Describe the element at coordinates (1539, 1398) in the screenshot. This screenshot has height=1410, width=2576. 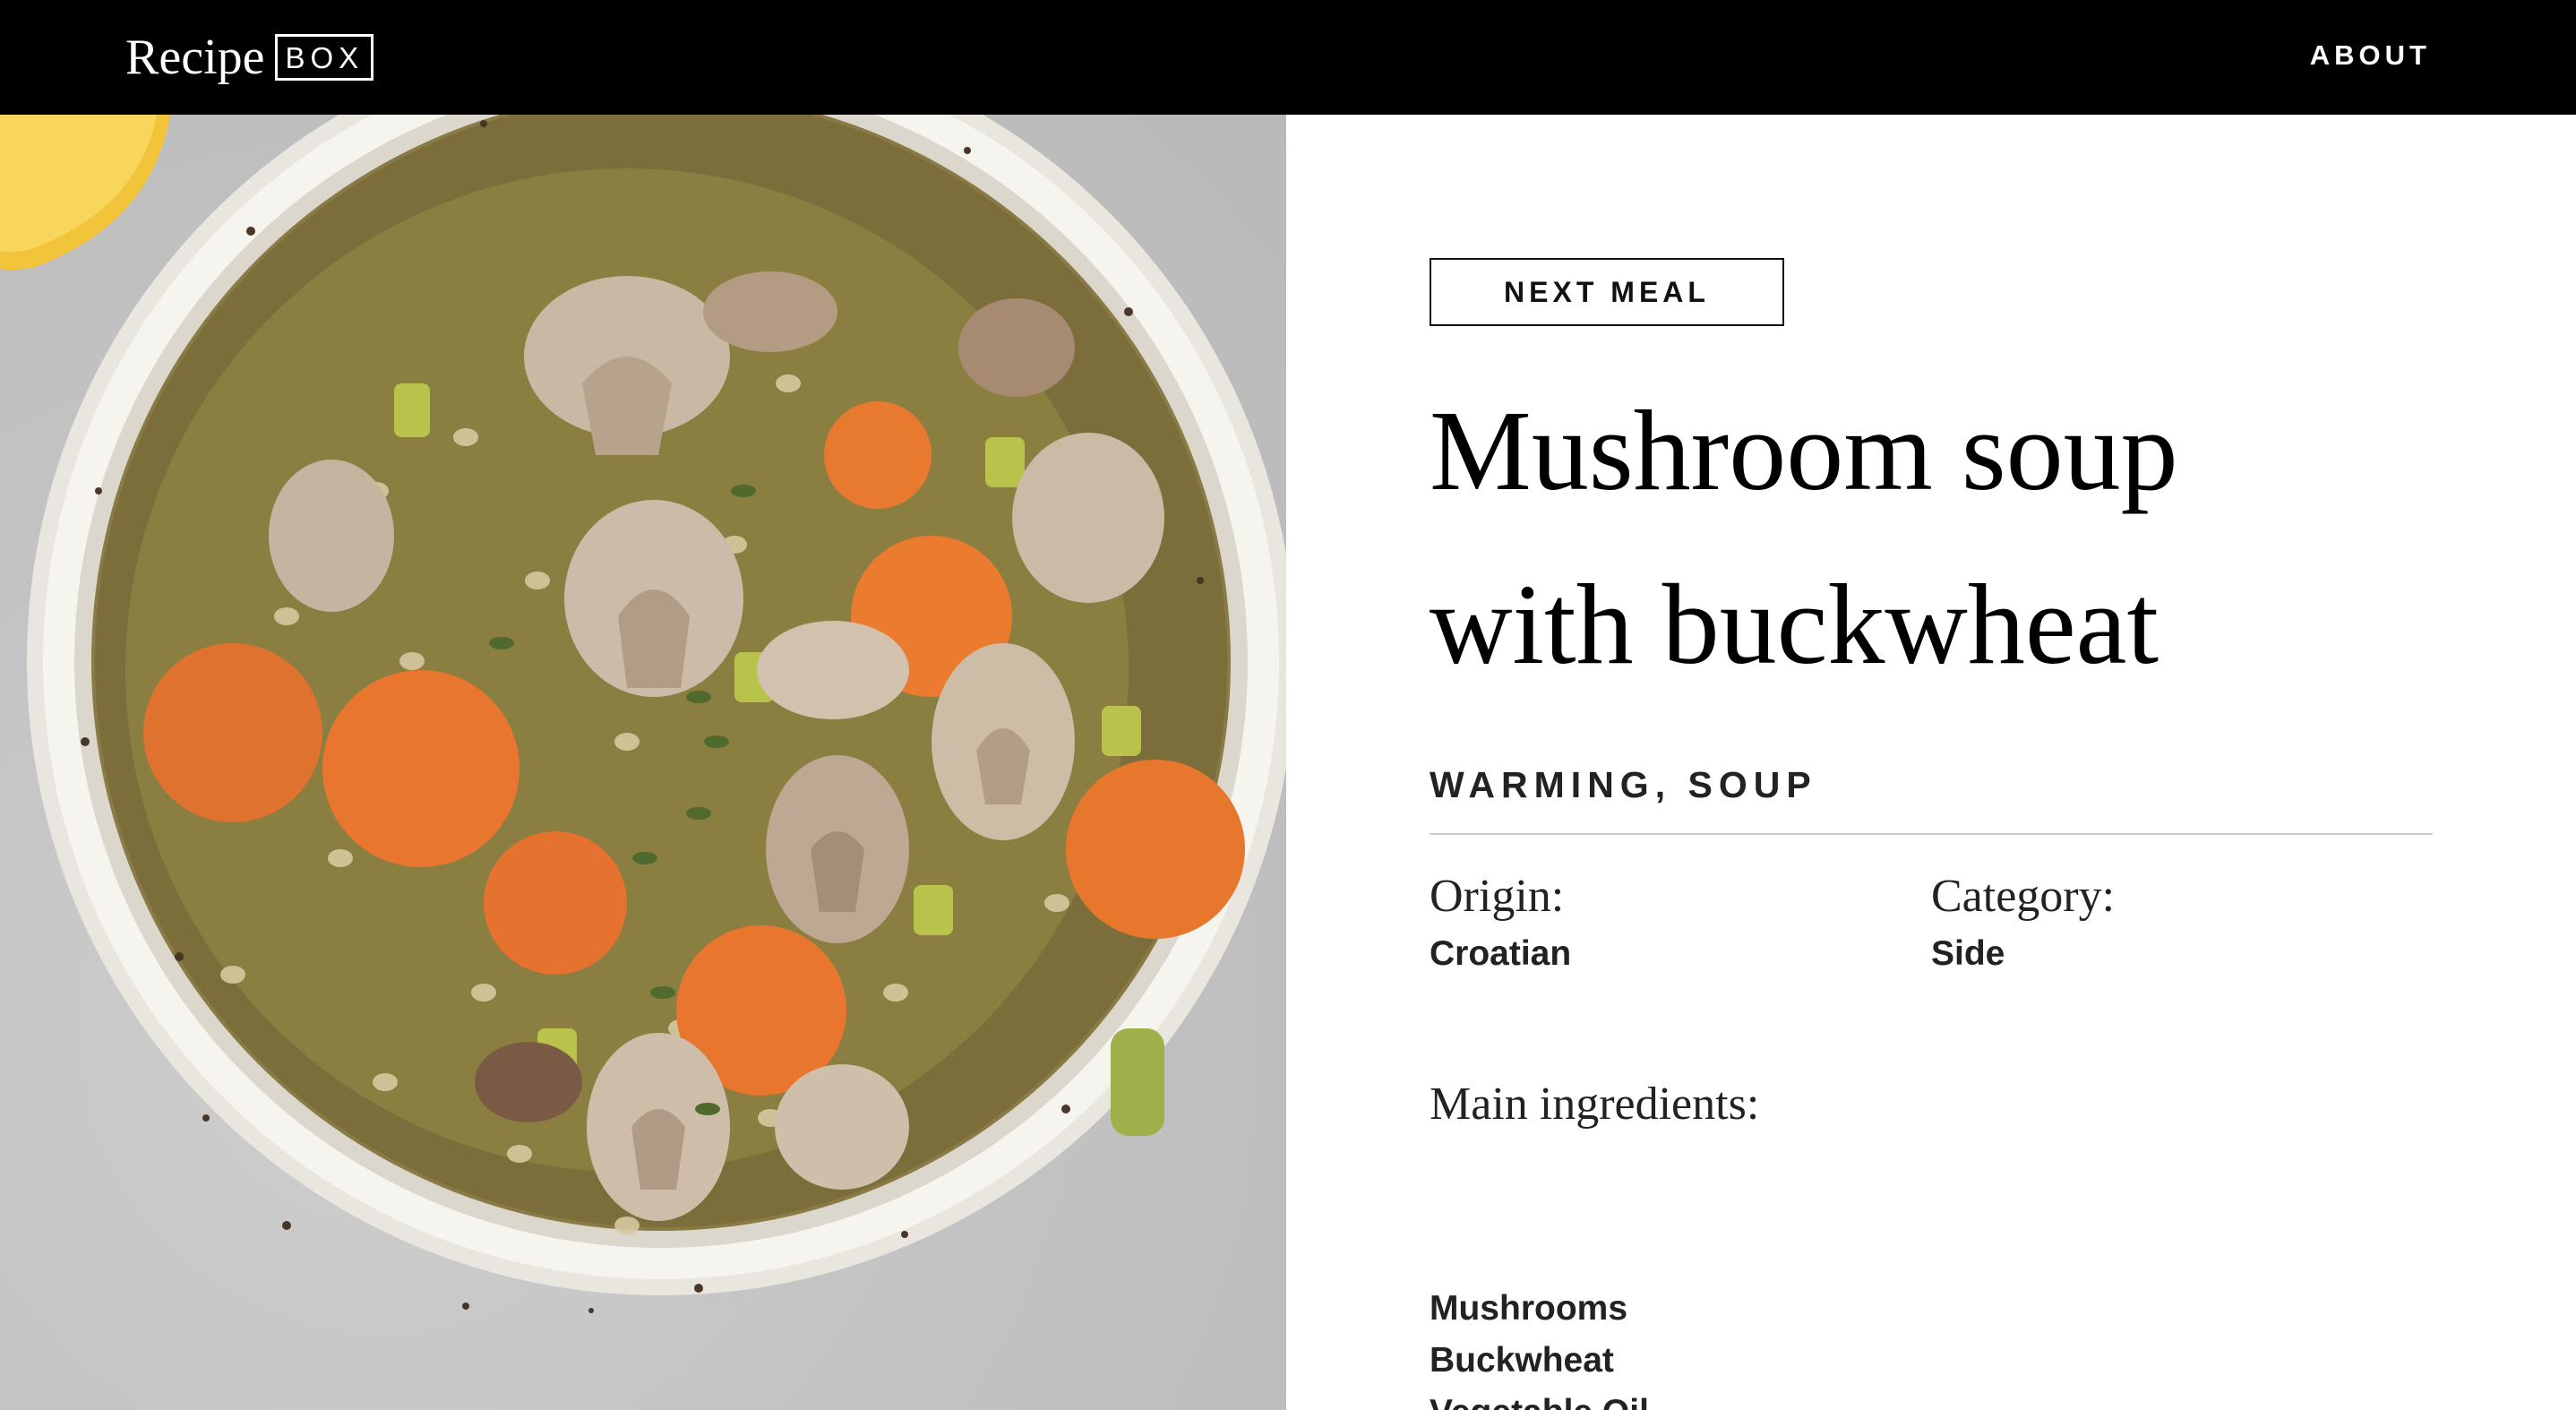
I see `ingredient-item: Vegetable Oil` at that location.